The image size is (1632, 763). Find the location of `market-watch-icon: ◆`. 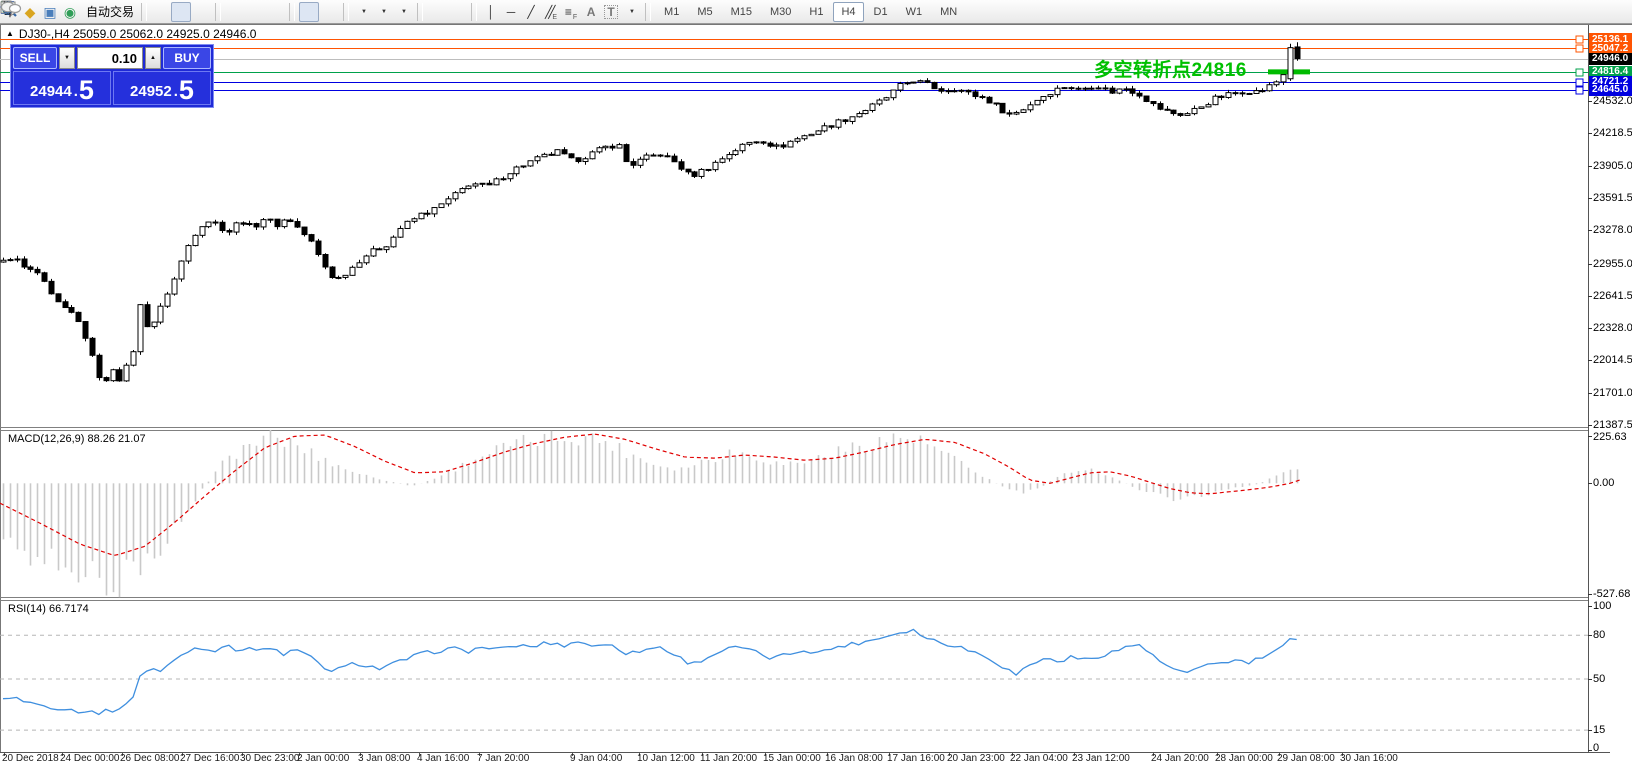

market-watch-icon: ◆ is located at coordinates (30, 11).